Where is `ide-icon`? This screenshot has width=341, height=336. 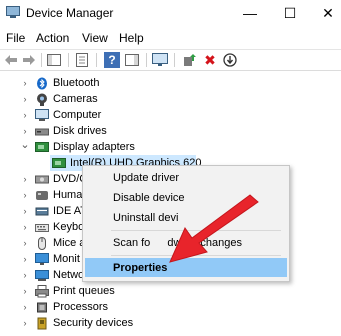
ide-icon is located at coordinates (42, 211).